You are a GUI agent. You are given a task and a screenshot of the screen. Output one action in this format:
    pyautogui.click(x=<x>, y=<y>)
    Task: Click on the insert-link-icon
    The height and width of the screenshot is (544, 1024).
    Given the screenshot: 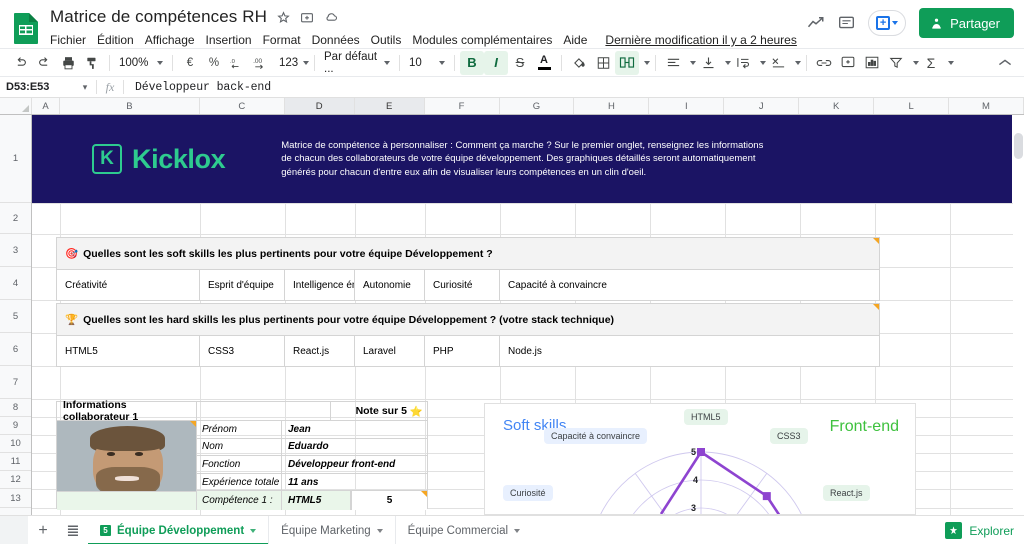 What is the action you would take?
    pyautogui.click(x=824, y=63)
    